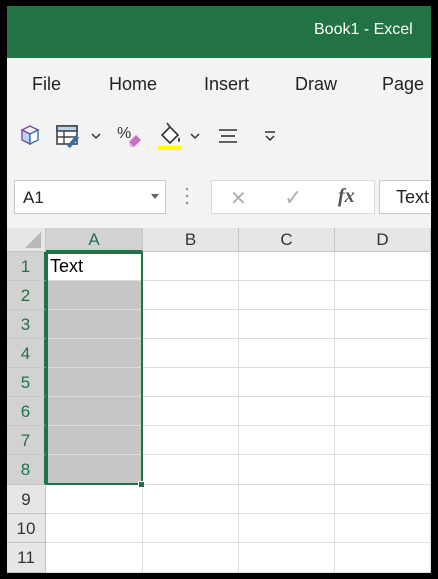 The height and width of the screenshot is (579, 438). I want to click on more-options-icon, so click(270, 136).